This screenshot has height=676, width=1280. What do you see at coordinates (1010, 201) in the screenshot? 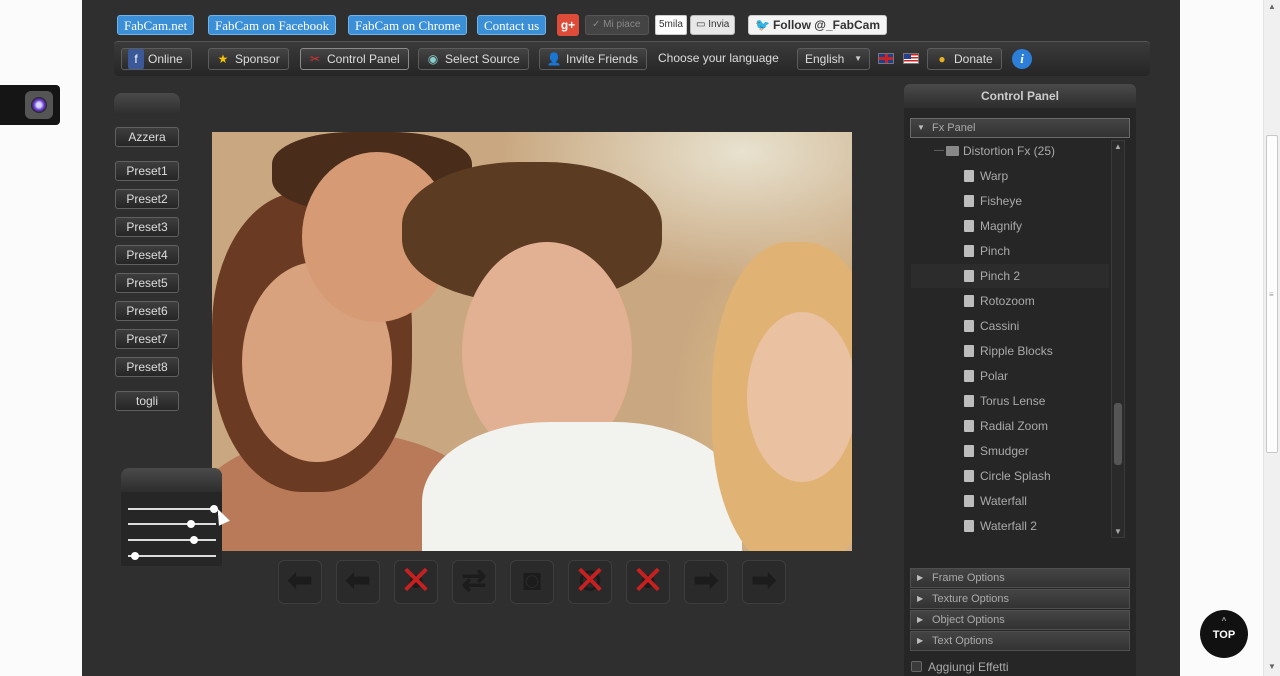
I see `fx-item-fisheye: Fisheye` at bounding box center [1010, 201].